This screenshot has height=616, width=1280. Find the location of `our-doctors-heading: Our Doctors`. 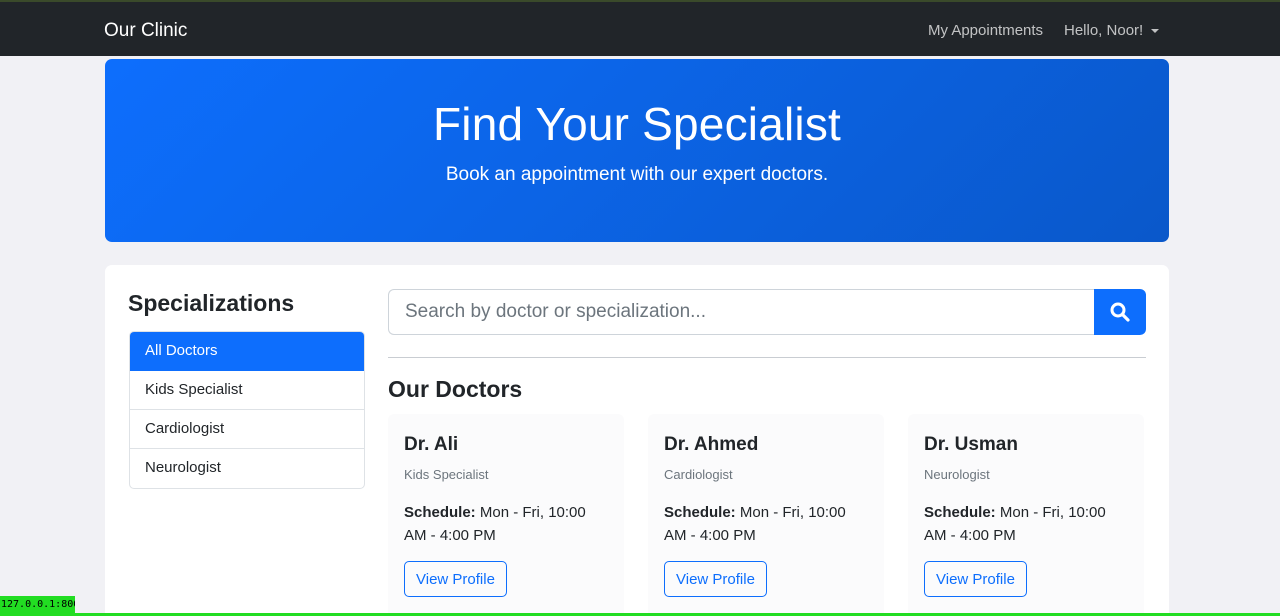

our-doctors-heading: Our Doctors is located at coordinates (455, 389).